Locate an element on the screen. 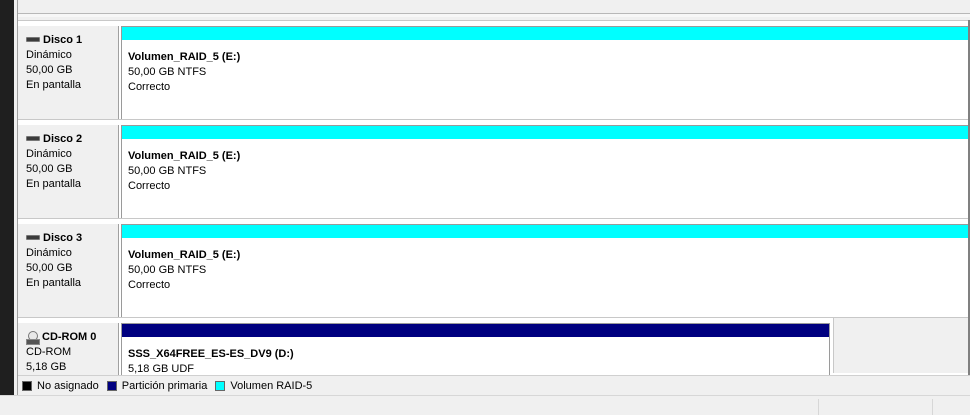 The width and height of the screenshot is (970, 415). disk-name: Disco 3 is located at coordinates (63, 238).